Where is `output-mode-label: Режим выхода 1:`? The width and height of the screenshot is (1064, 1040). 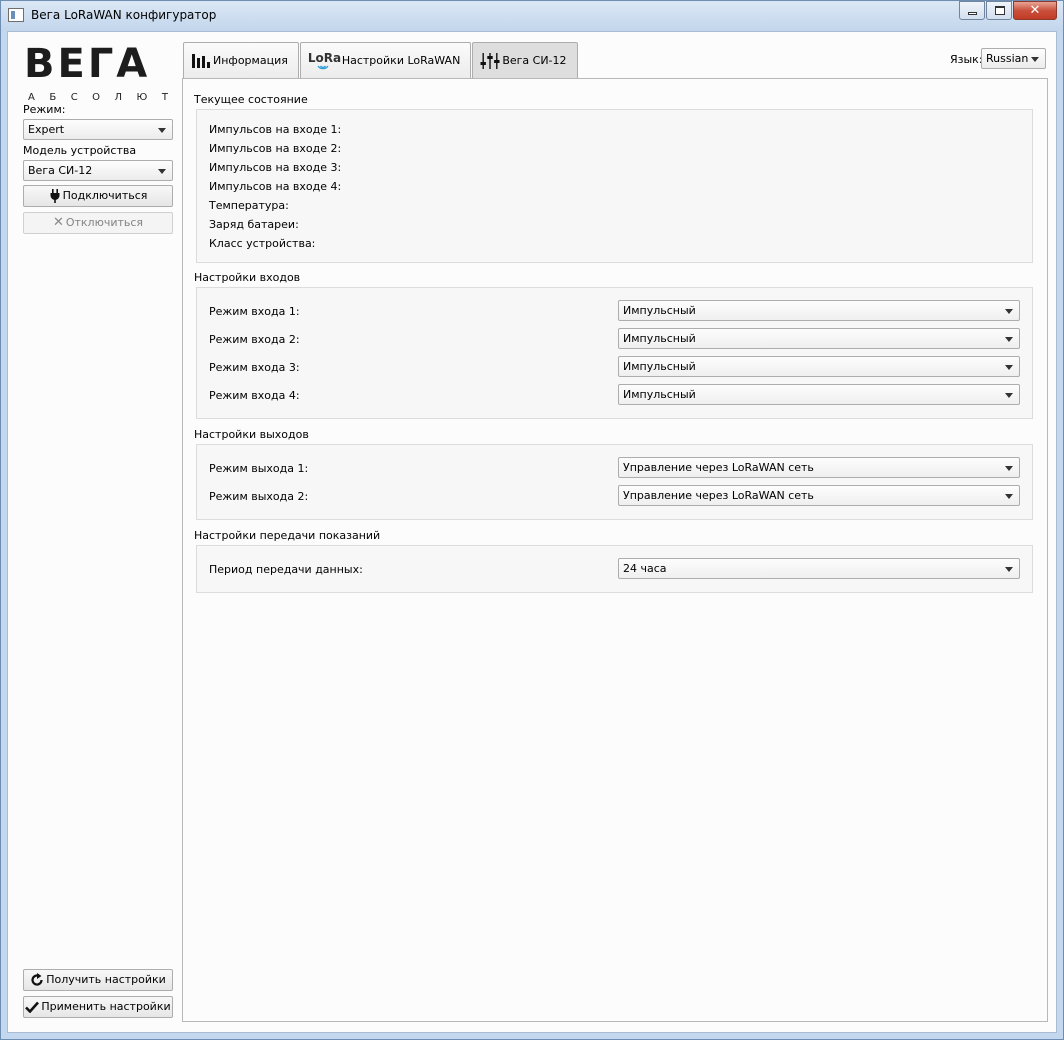 output-mode-label: Режим выхода 1: is located at coordinates (259, 468).